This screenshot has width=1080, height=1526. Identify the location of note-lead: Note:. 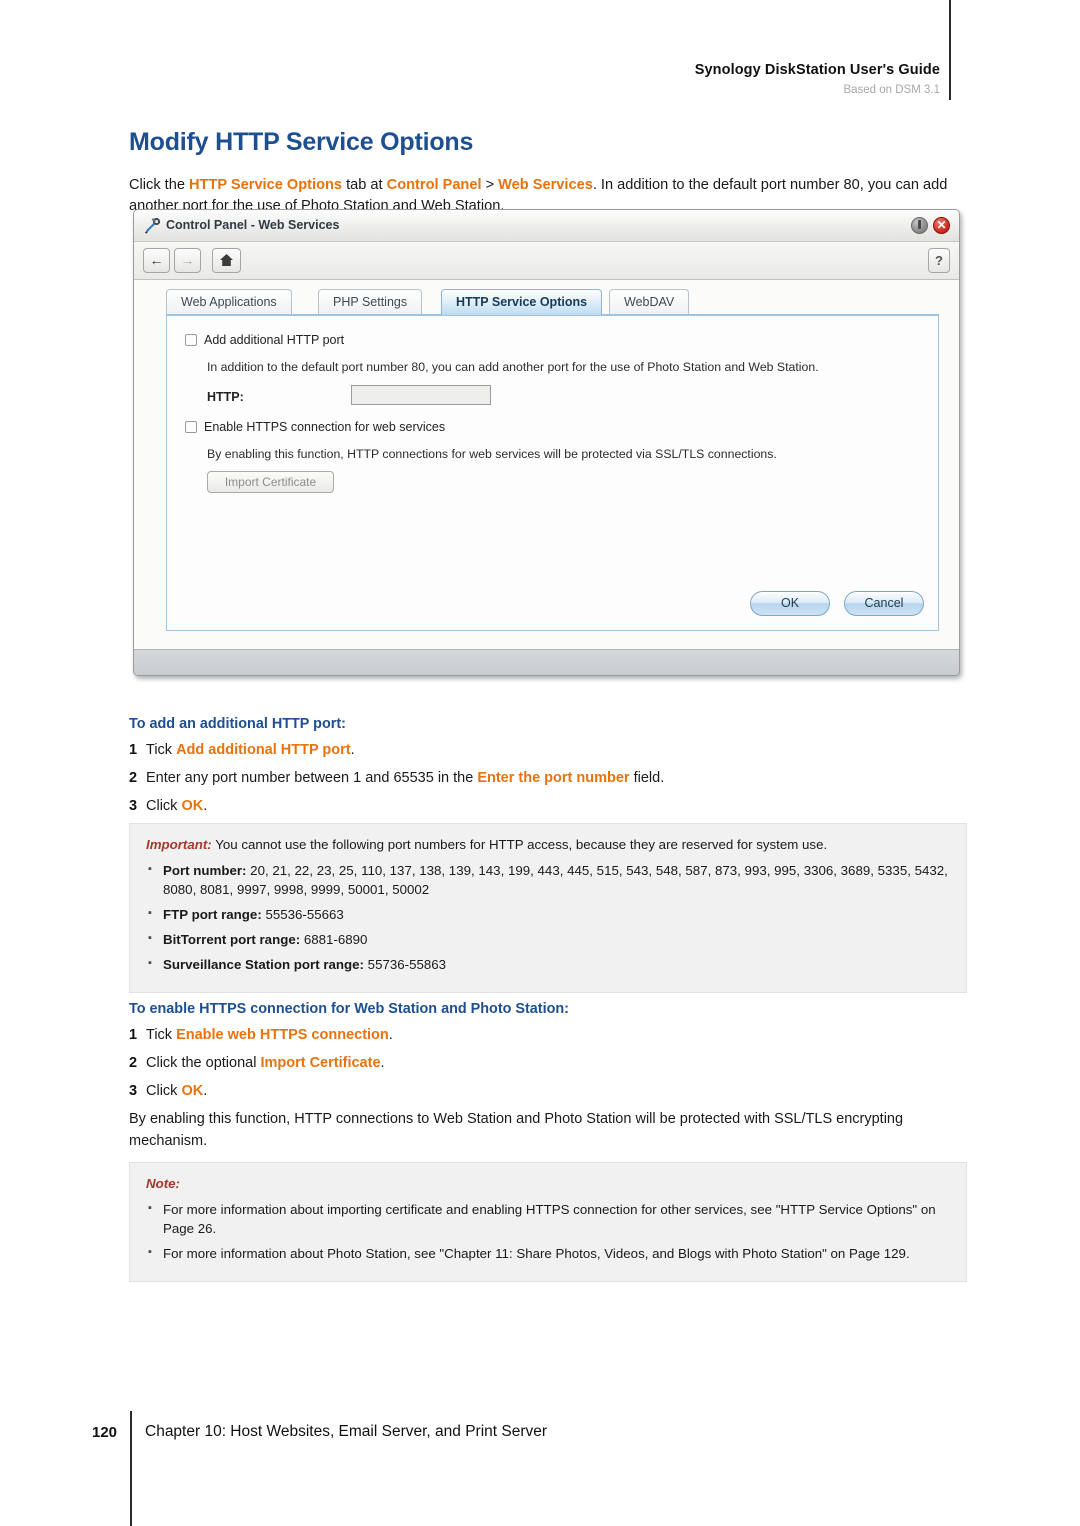
(548, 1183).